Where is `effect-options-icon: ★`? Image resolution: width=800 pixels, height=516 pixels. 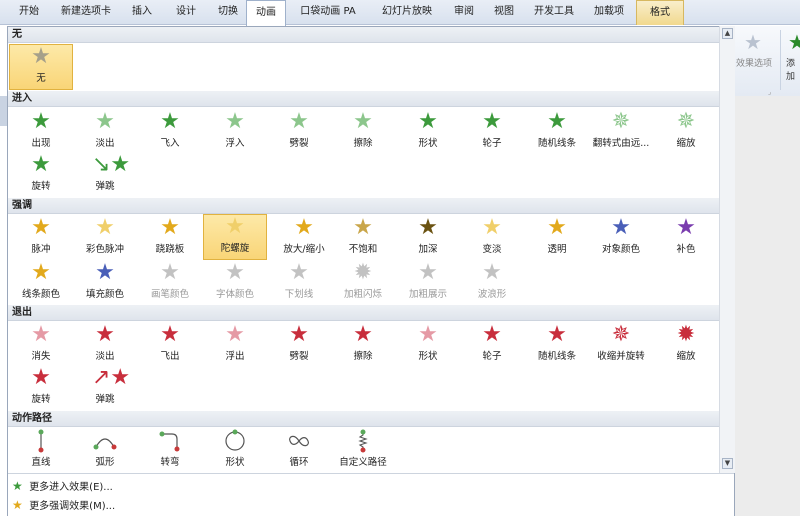 effect-options-icon: ★ is located at coordinates (753, 42).